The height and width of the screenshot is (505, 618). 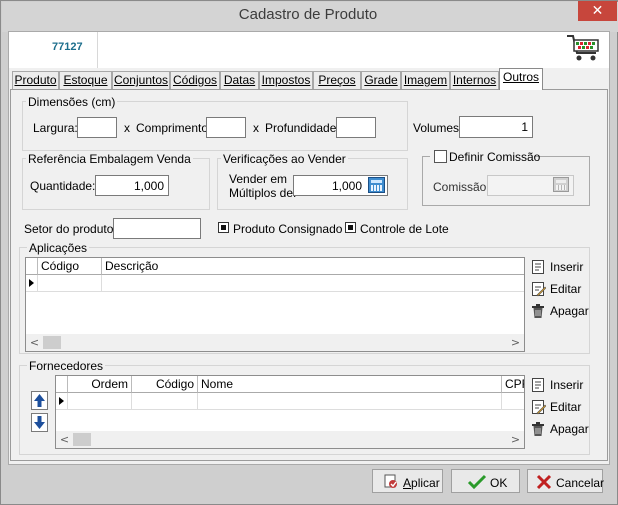 I want to click on cancelar-label: Cancelar, so click(x=580, y=483).